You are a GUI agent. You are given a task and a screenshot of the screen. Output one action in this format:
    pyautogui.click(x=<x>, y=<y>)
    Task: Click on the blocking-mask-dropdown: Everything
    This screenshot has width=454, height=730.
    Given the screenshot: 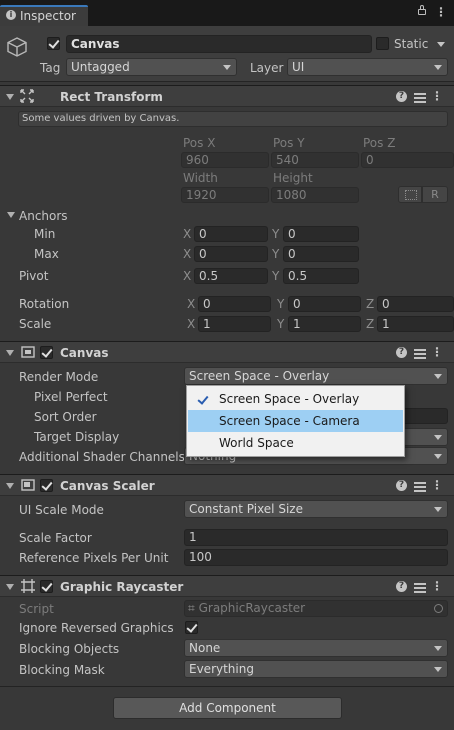 What is the action you would take?
    pyautogui.click(x=316, y=669)
    